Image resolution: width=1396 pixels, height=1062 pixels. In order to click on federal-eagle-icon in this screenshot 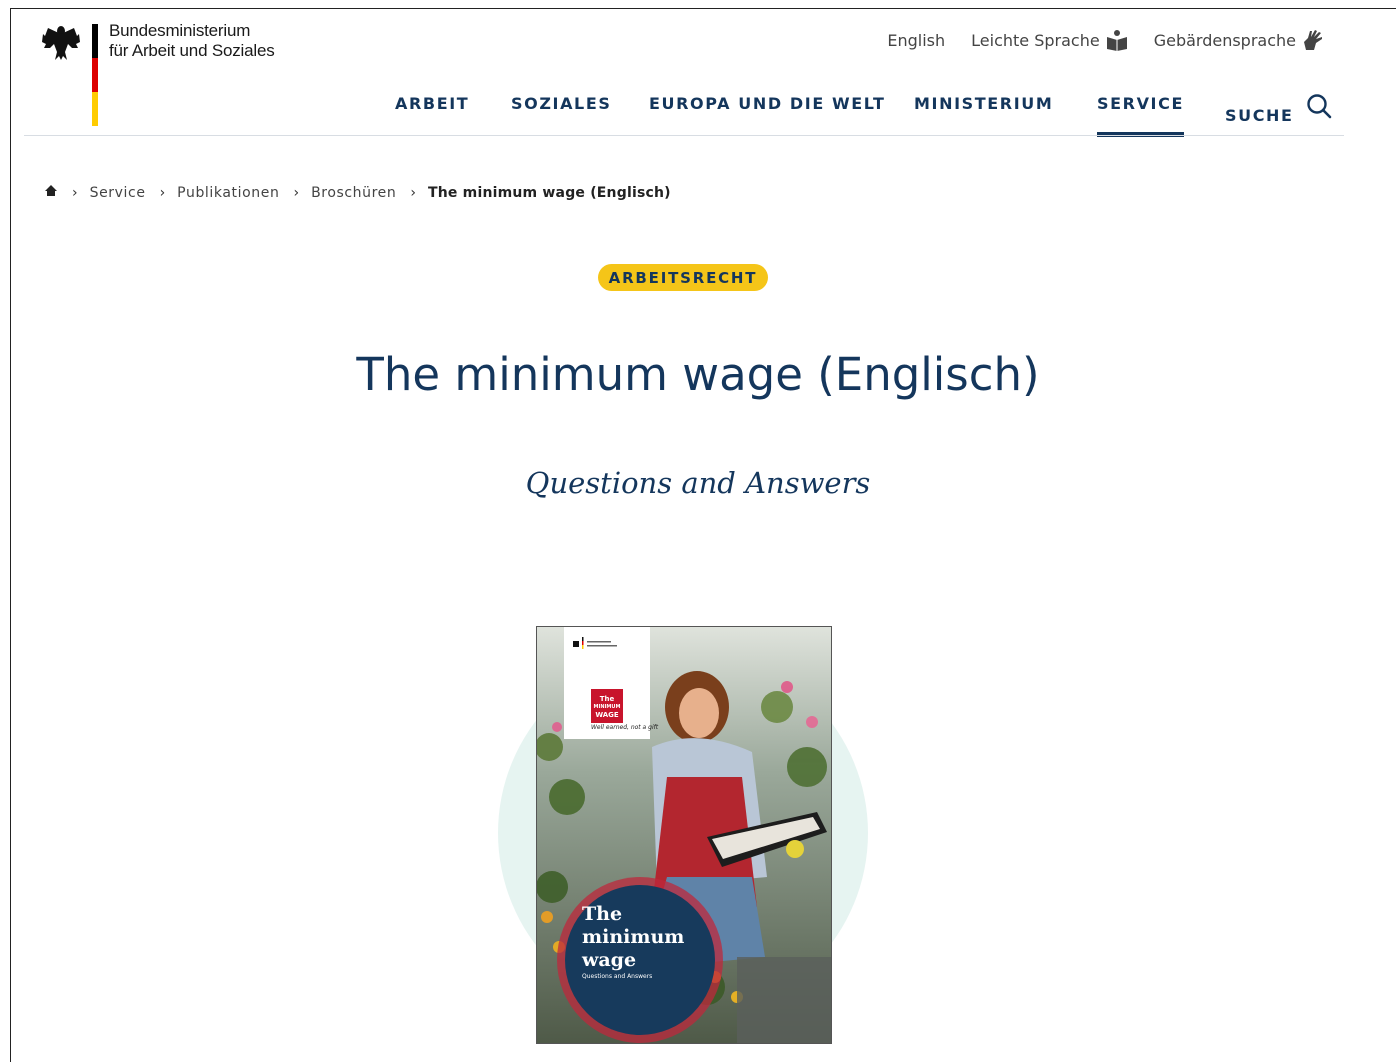, I will do `click(61, 42)`.